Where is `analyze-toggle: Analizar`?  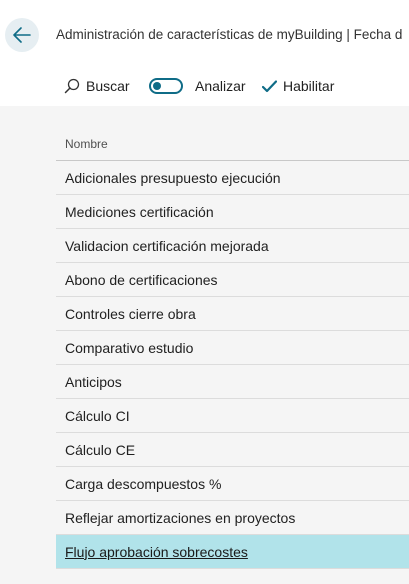 analyze-toggle: Analizar is located at coordinates (197, 86).